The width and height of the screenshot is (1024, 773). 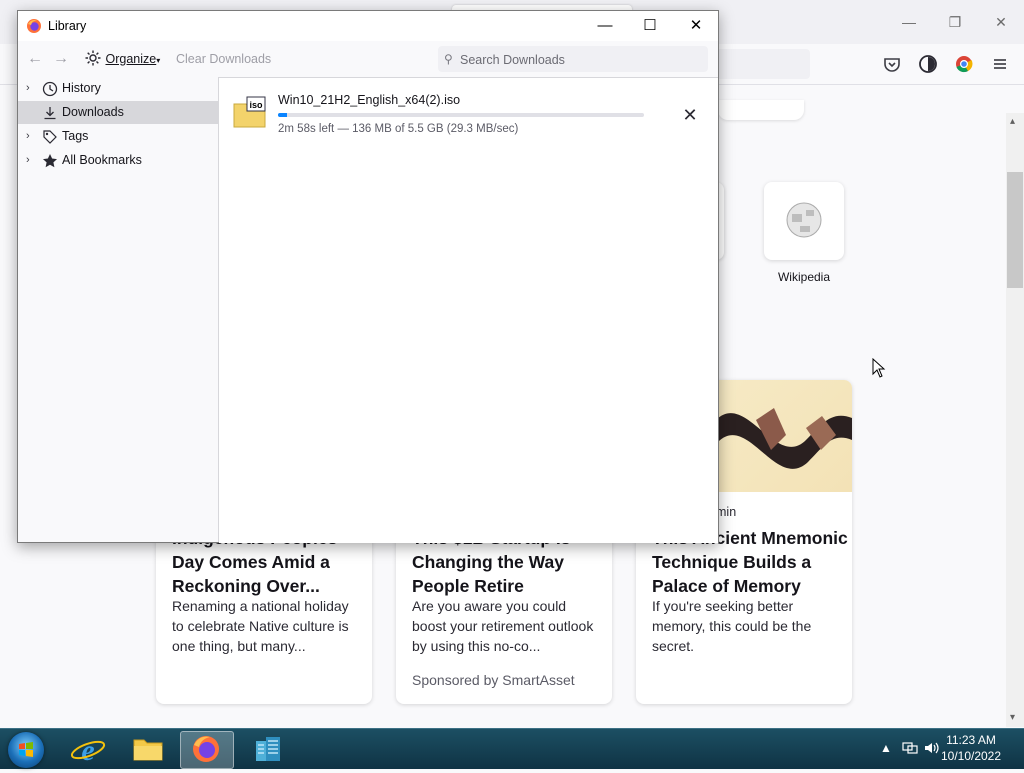 What do you see at coordinates (118, 136) in the screenshot?
I see `sidebar-item-tags: › Tags` at bounding box center [118, 136].